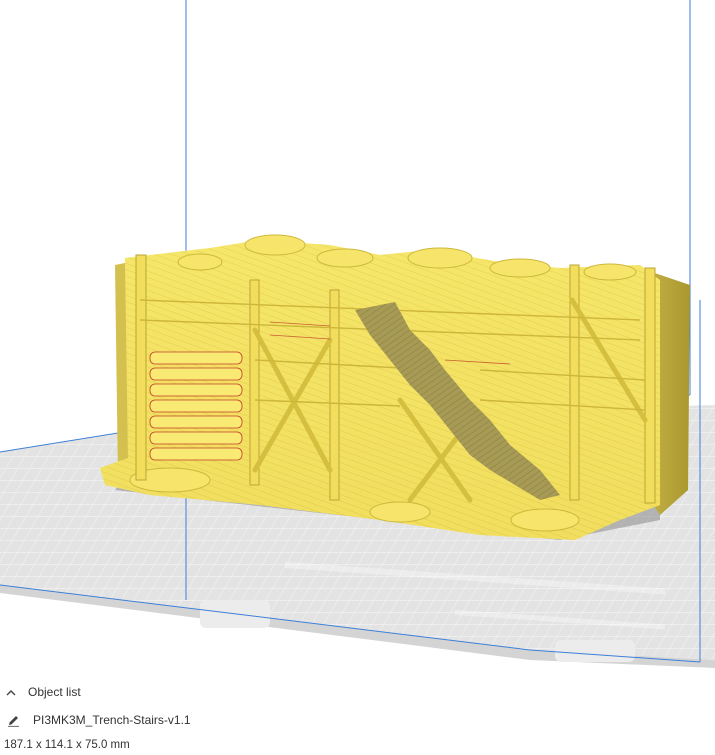 Image resolution: width=715 pixels, height=755 pixels. Describe the element at coordinates (54, 692) in the screenshot. I see `object-list-label: Object list` at that location.